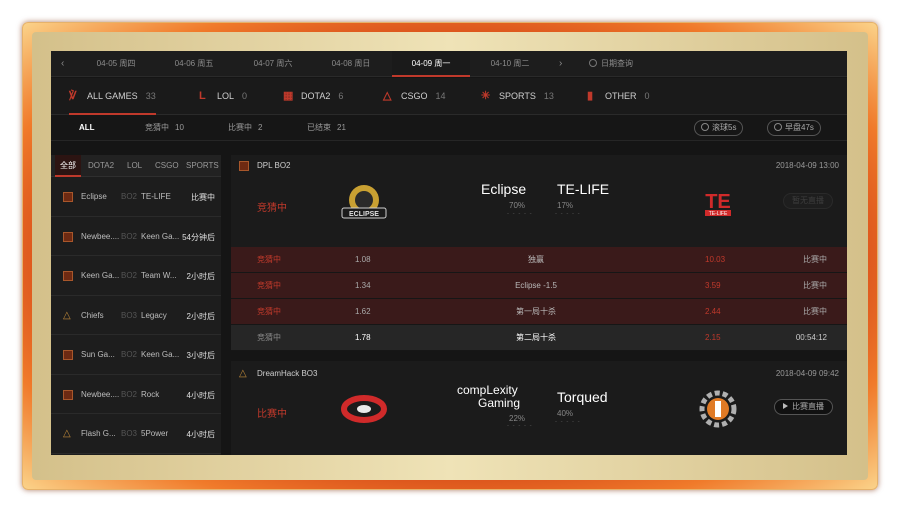 The width and height of the screenshot is (898, 511). What do you see at coordinates (272, 208) in the screenshot?
I see `match-state: 竞猜中` at bounding box center [272, 208].